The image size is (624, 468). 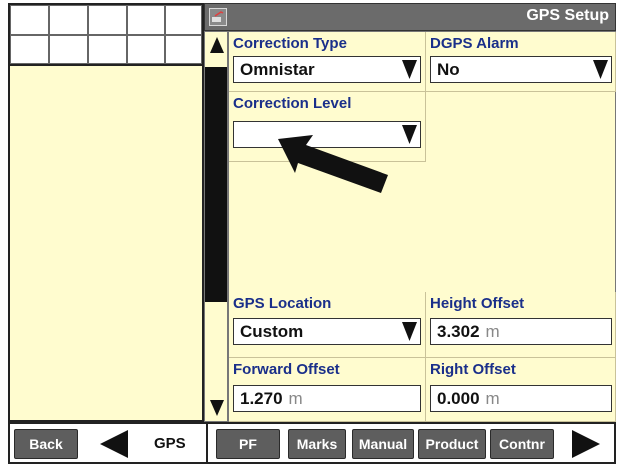 I want to click on height-offset-input: 3.302 m, so click(x=521, y=331).